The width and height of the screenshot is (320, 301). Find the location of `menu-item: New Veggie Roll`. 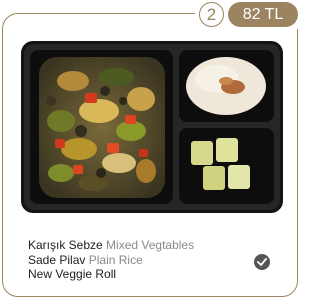

menu-item: New Veggie Roll is located at coordinates (111, 274).